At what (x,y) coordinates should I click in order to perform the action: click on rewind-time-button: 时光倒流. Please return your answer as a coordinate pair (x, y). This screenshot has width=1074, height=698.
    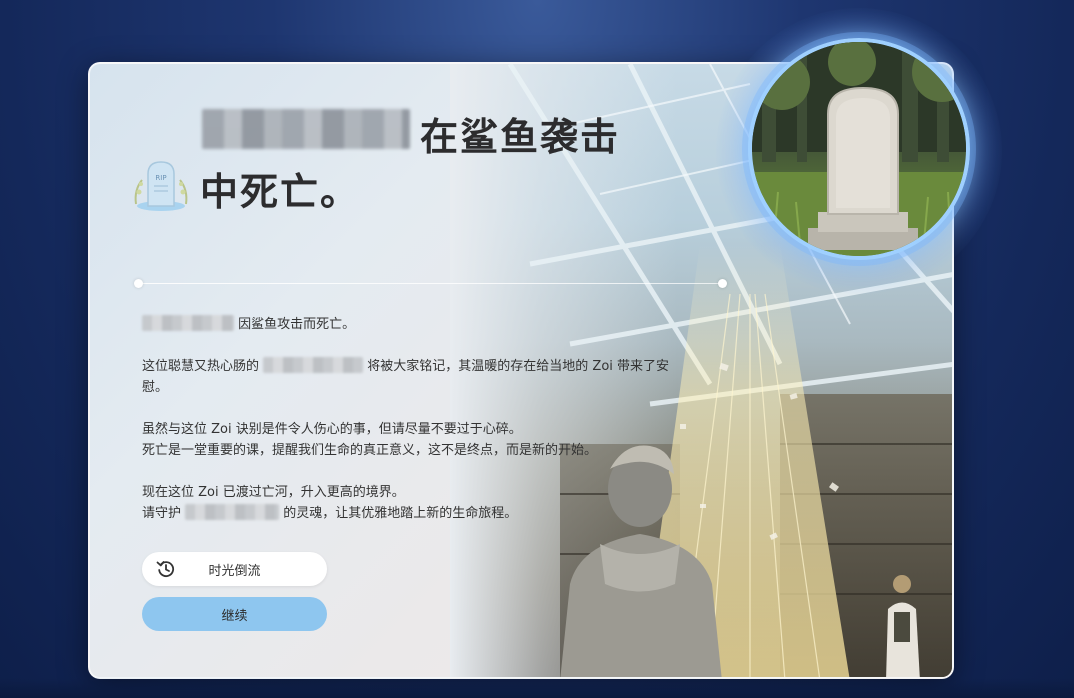
    Looking at the image, I should click on (234, 569).